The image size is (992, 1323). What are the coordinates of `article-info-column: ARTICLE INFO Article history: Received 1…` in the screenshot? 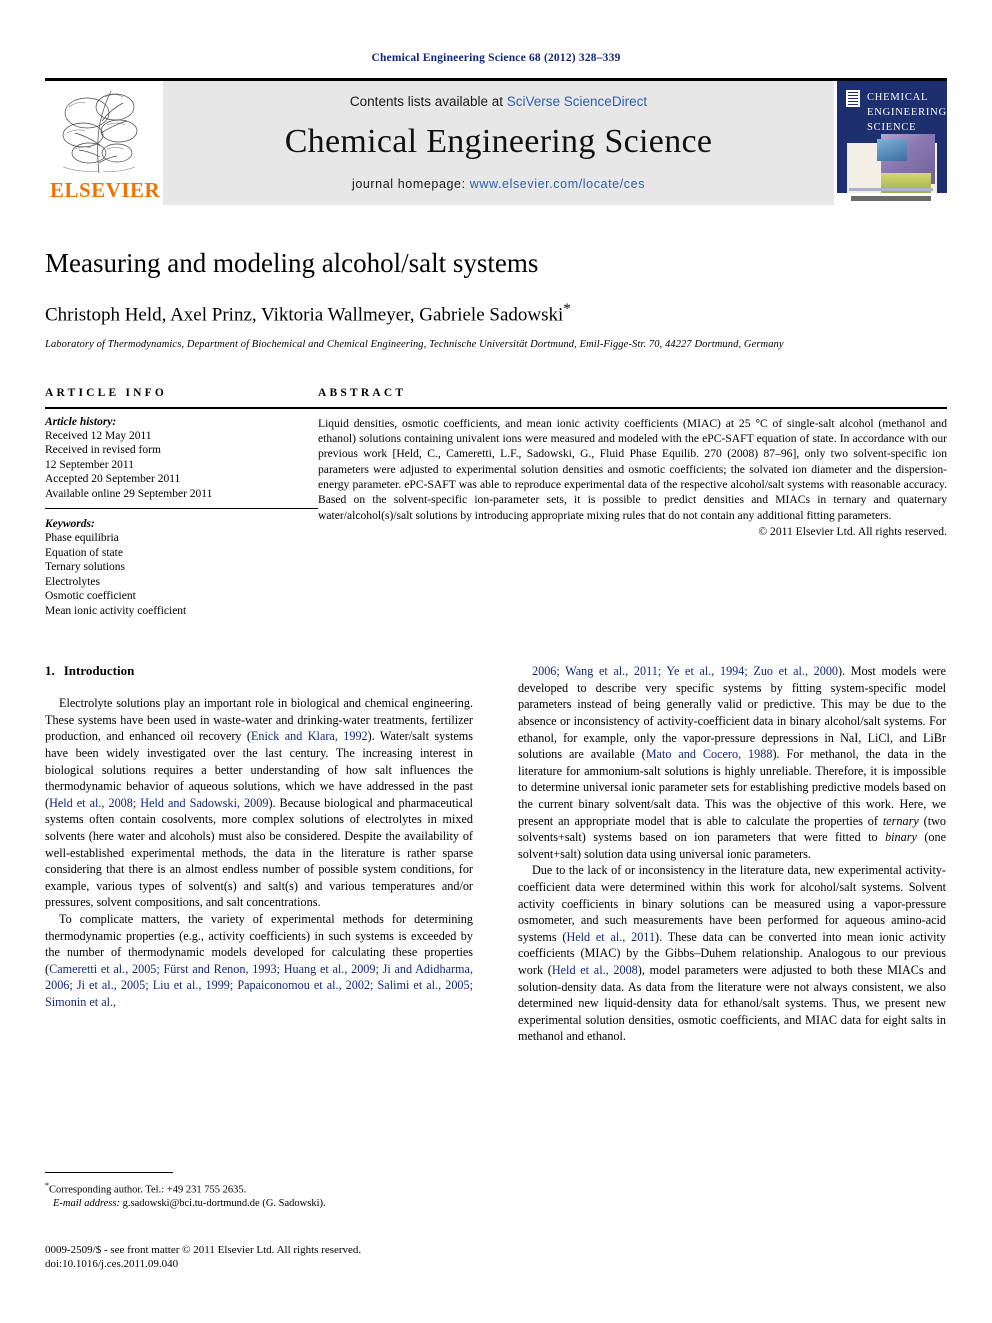 It's located at (181, 503).